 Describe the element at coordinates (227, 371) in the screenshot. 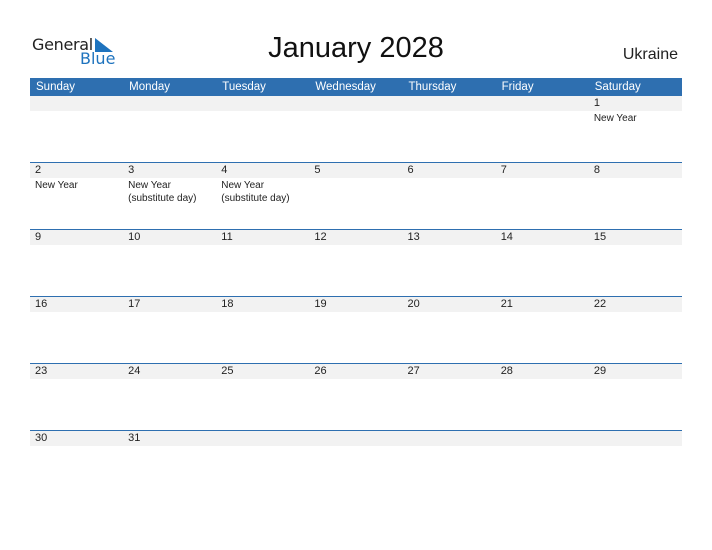

I see `day-number: 25` at that location.